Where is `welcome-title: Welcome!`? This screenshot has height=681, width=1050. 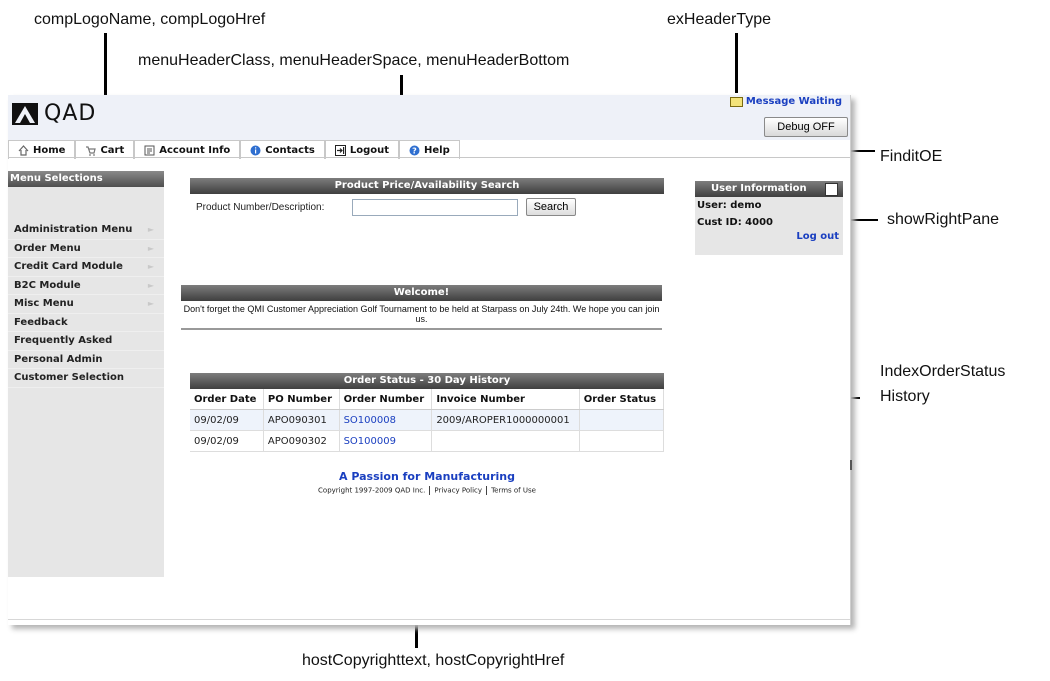
welcome-title: Welcome! is located at coordinates (421, 293).